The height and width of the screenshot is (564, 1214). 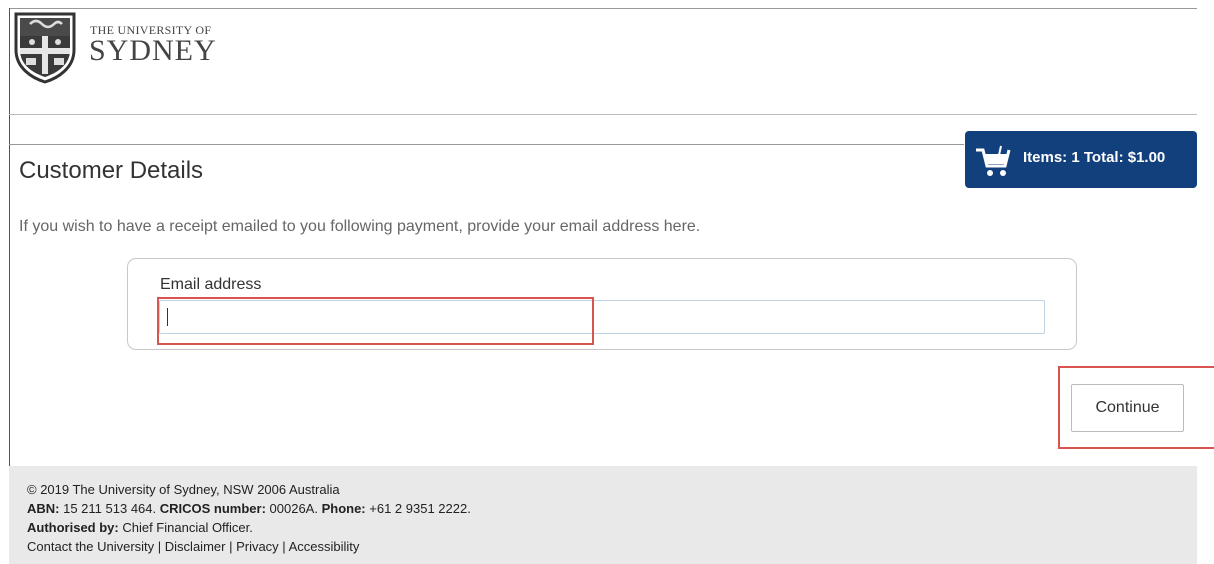 I want to click on footer-link-accessibility: Accessibility, so click(x=324, y=546).